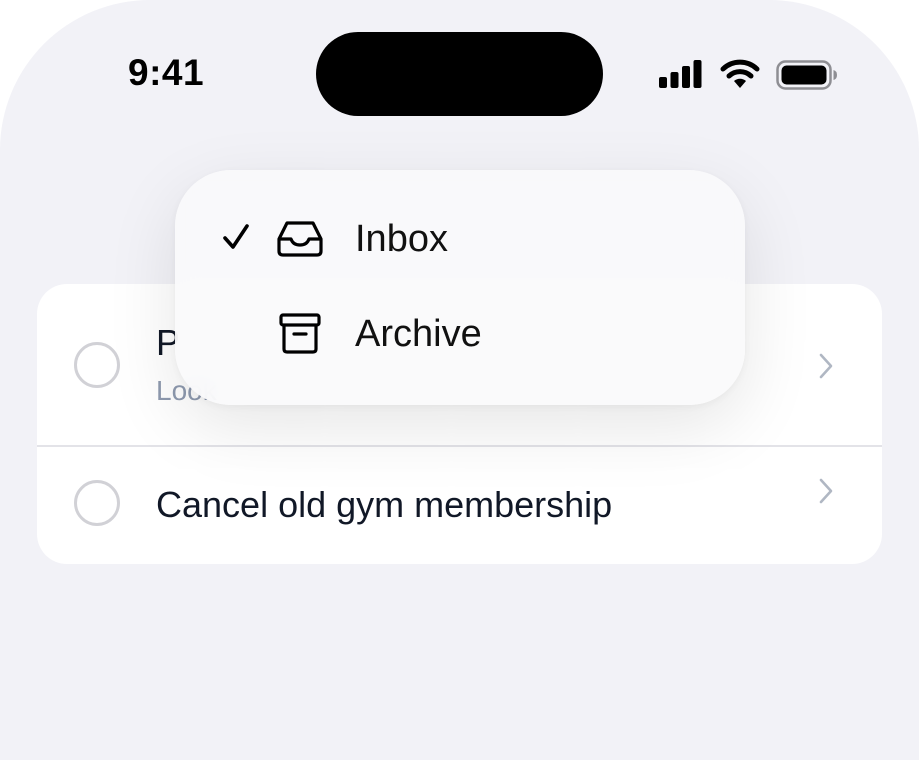 Image resolution: width=919 pixels, height=760 pixels. I want to click on status-time: 9:41, so click(166, 72).